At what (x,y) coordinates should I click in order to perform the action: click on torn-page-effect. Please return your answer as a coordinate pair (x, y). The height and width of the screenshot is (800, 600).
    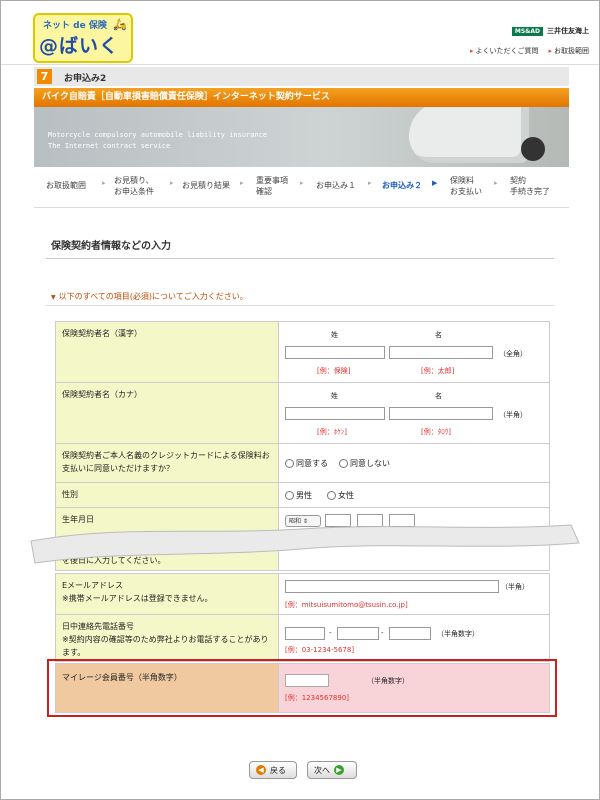
    Looking at the image, I should click on (305, 544).